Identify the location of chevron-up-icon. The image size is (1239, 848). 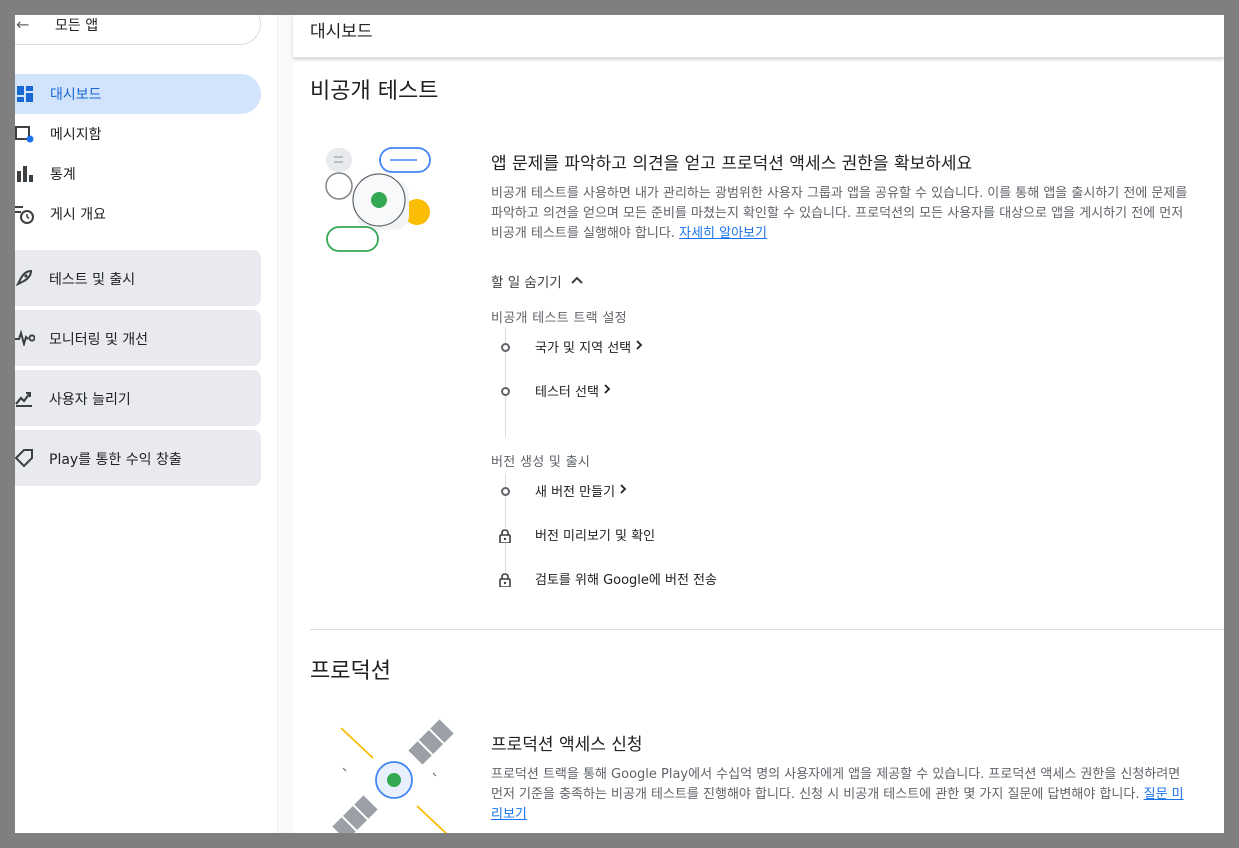
(577, 281).